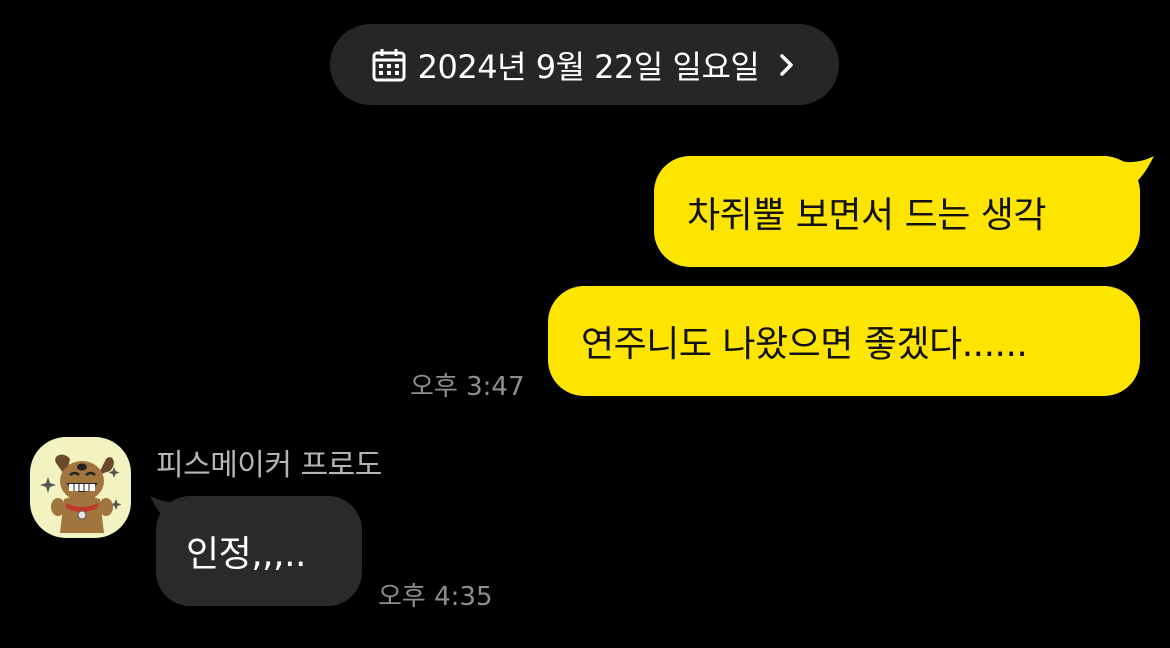 This screenshot has height=648, width=1170. I want to click on my-message-bubble: 차쥐뿔 보면서 드는 생각, so click(897, 211).